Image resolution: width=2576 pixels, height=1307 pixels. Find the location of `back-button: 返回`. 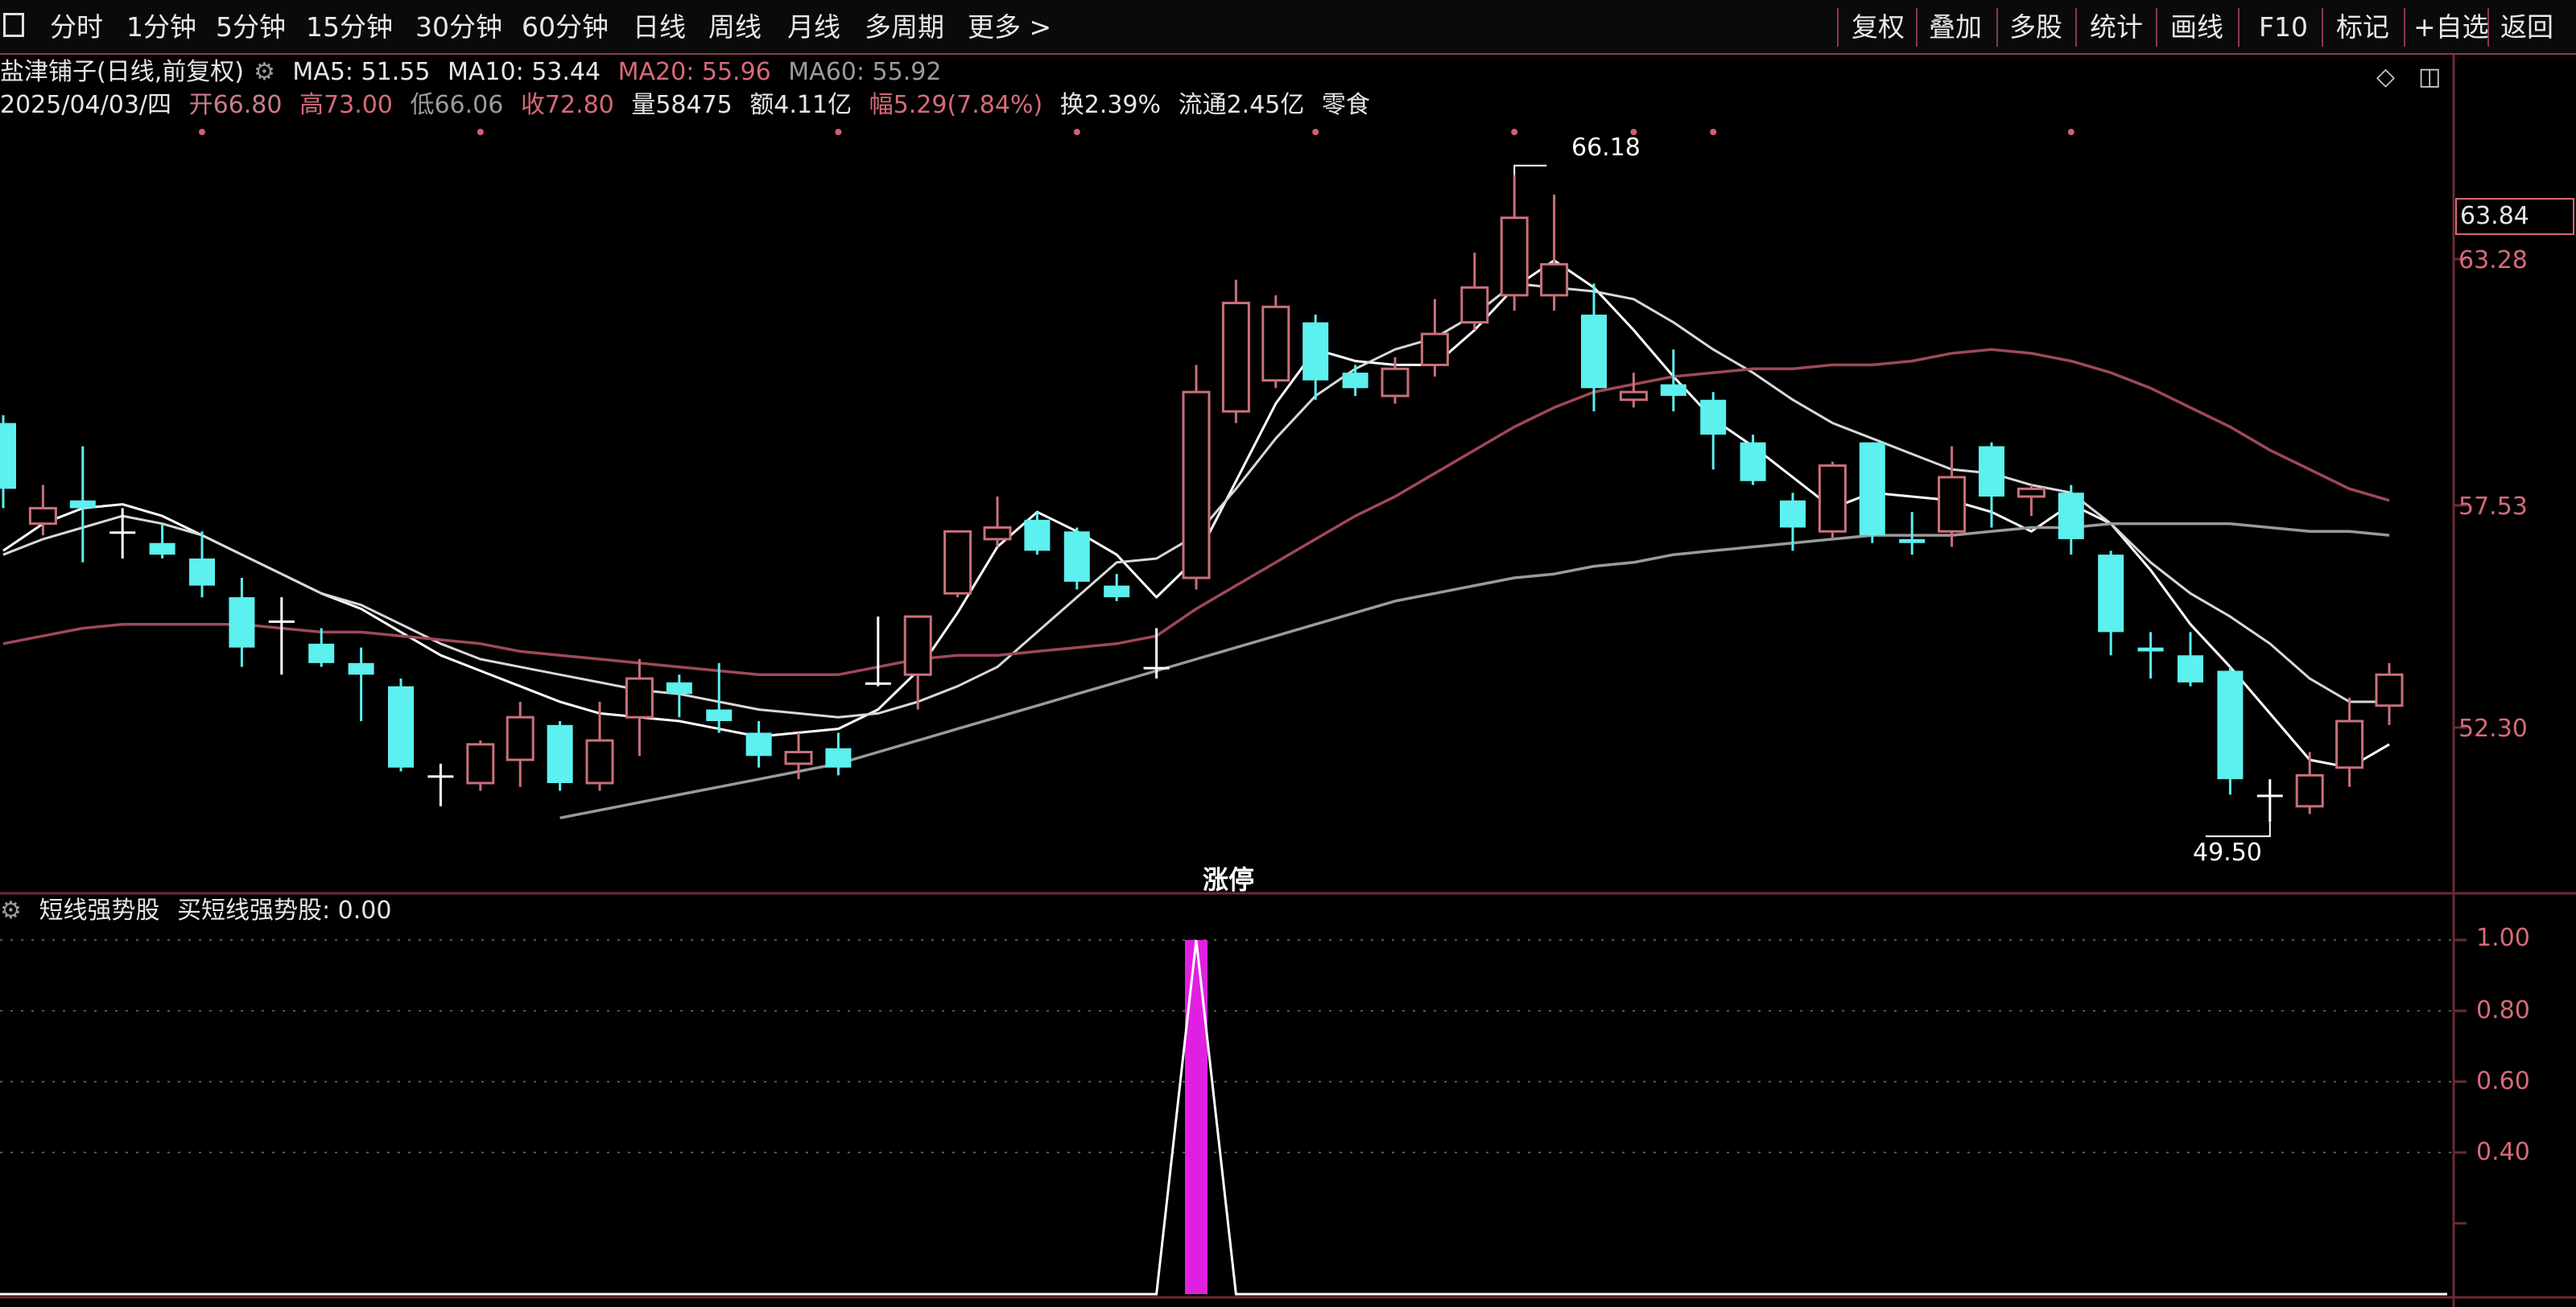

back-button: 返回 is located at coordinates (2526, 27).